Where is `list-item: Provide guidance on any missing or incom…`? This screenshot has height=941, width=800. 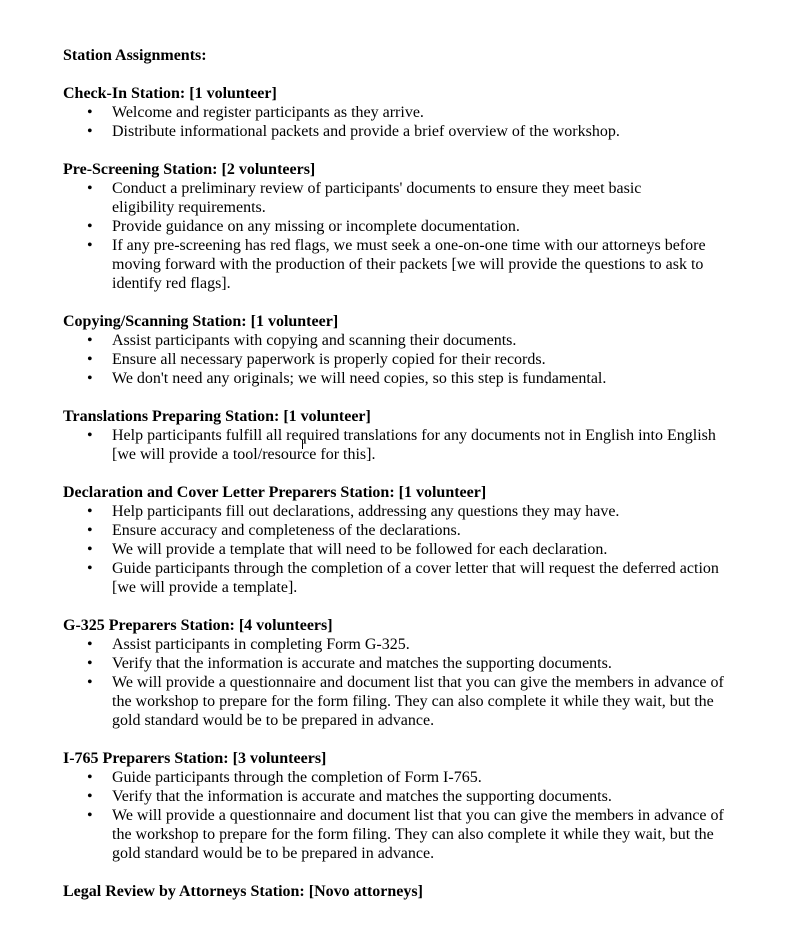
list-item: Provide guidance on any missing or incom… is located at coordinates (403, 226).